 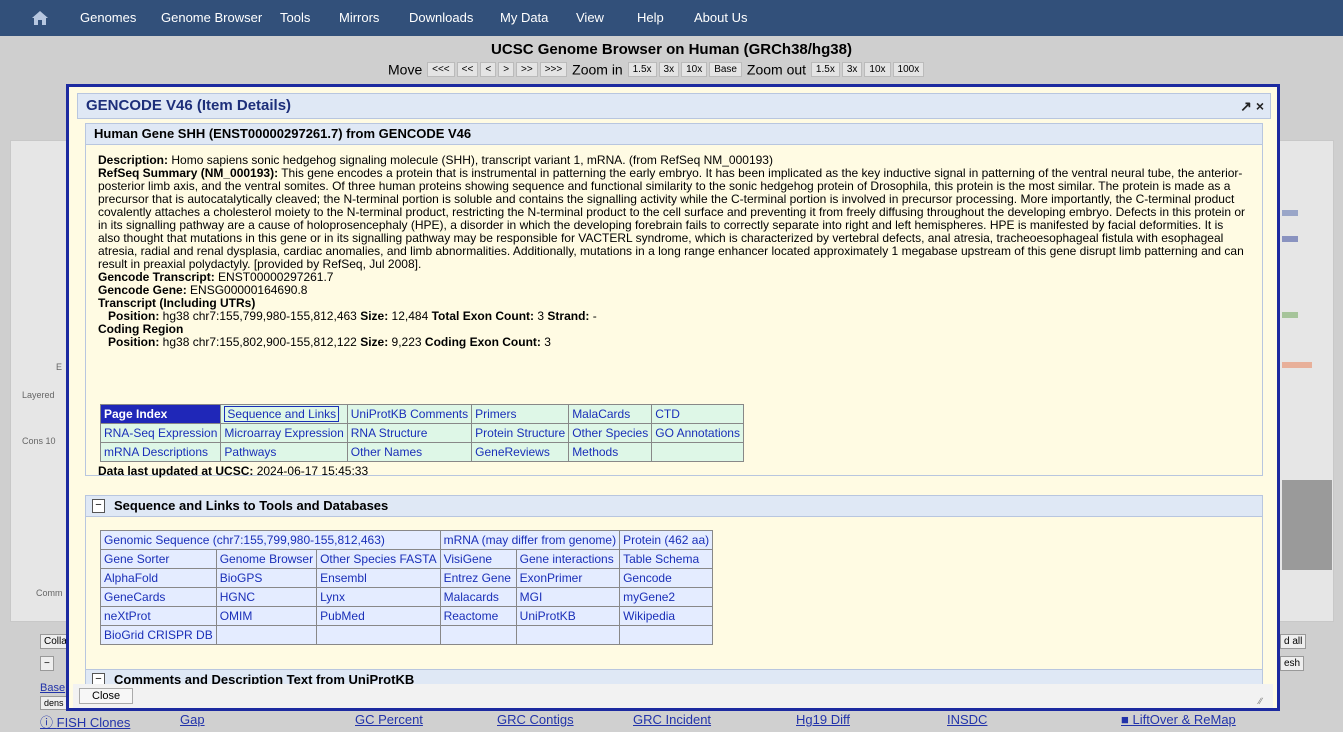 I want to click on page-index-link: MalaCards, so click(x=610, y=414).